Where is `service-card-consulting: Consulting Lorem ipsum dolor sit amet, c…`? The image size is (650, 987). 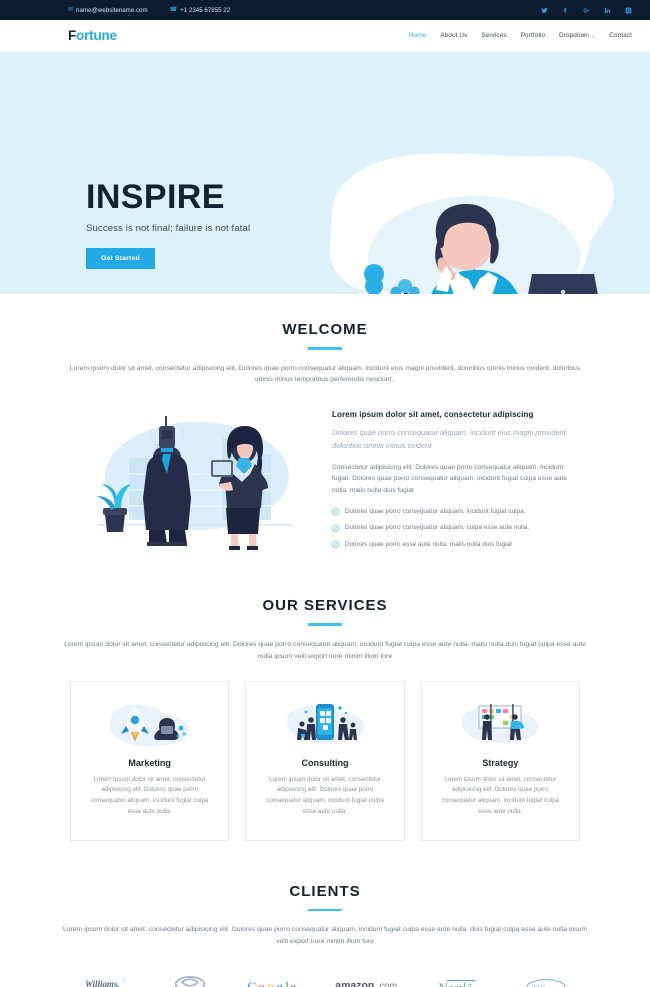 service-card-consulting: Consulting Lorem ipsum dolor sit amet, c… is located at coordinates (325, 760).